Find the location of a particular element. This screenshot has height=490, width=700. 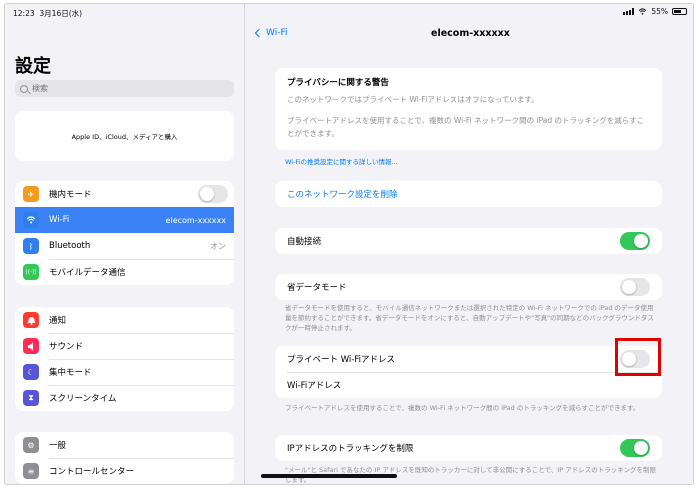

private-address-row: プライベート Wi-Fiアドレス is located at coordinates (468, 359).